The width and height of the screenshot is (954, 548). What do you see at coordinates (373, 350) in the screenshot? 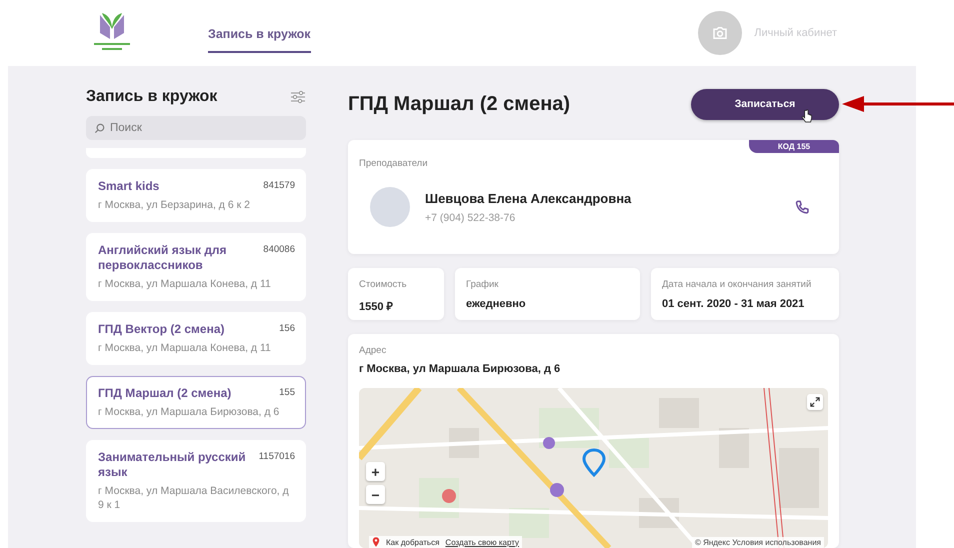
I see `section-label: Адрес` at bounding box center [373, 350].